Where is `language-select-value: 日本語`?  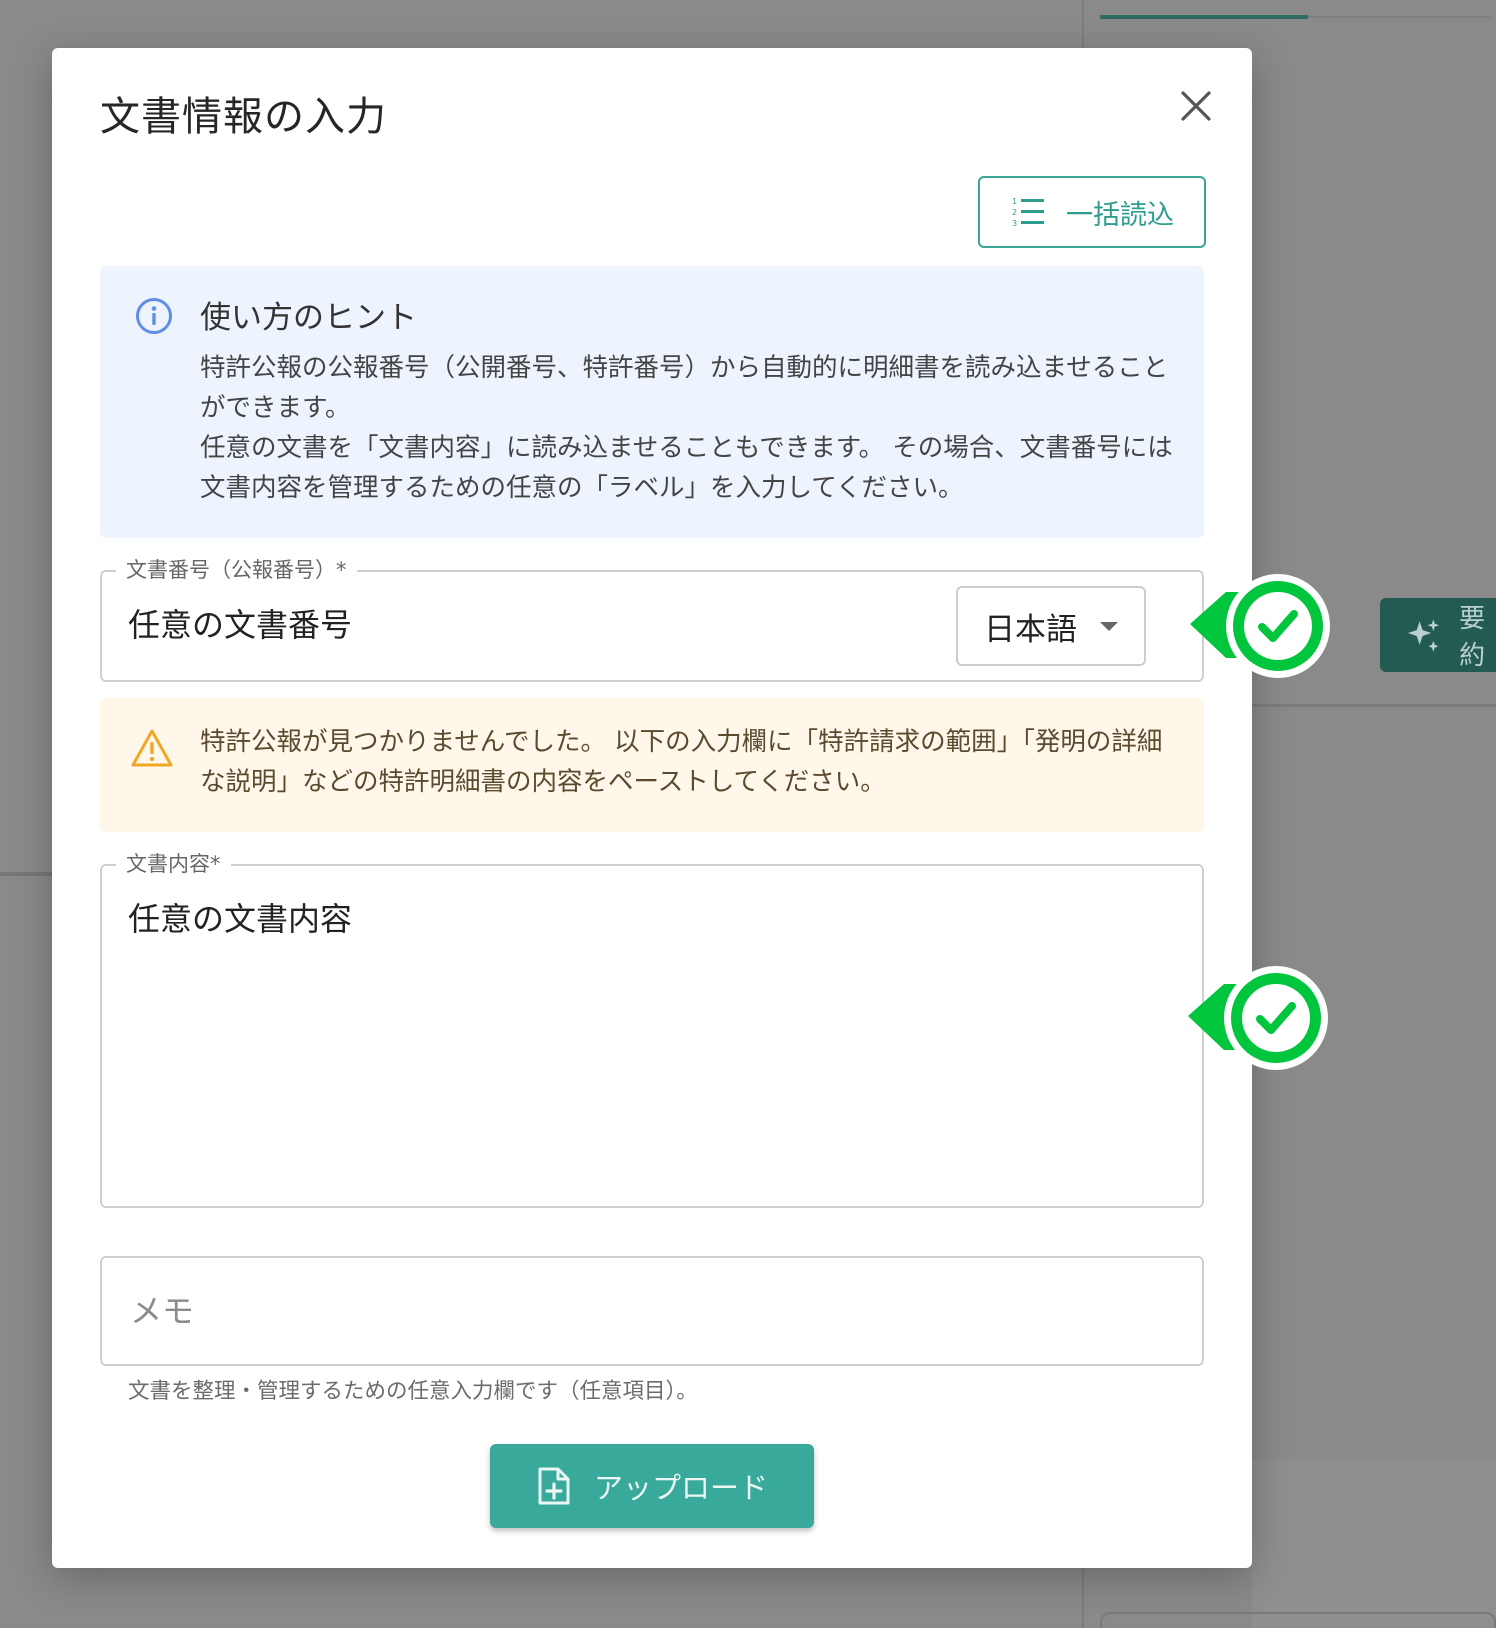 language-select-value: 日本語 is located at coordinates (1030, 629).